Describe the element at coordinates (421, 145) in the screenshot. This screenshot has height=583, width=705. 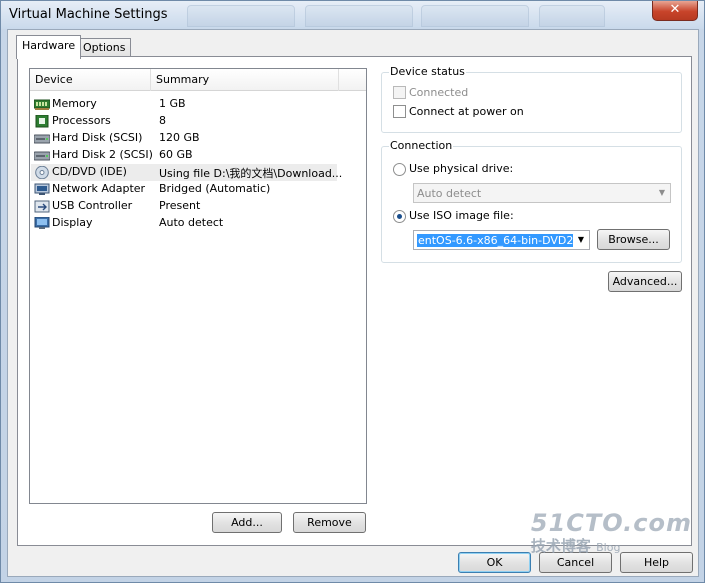
I see `connection-heading: Connection` at that location.